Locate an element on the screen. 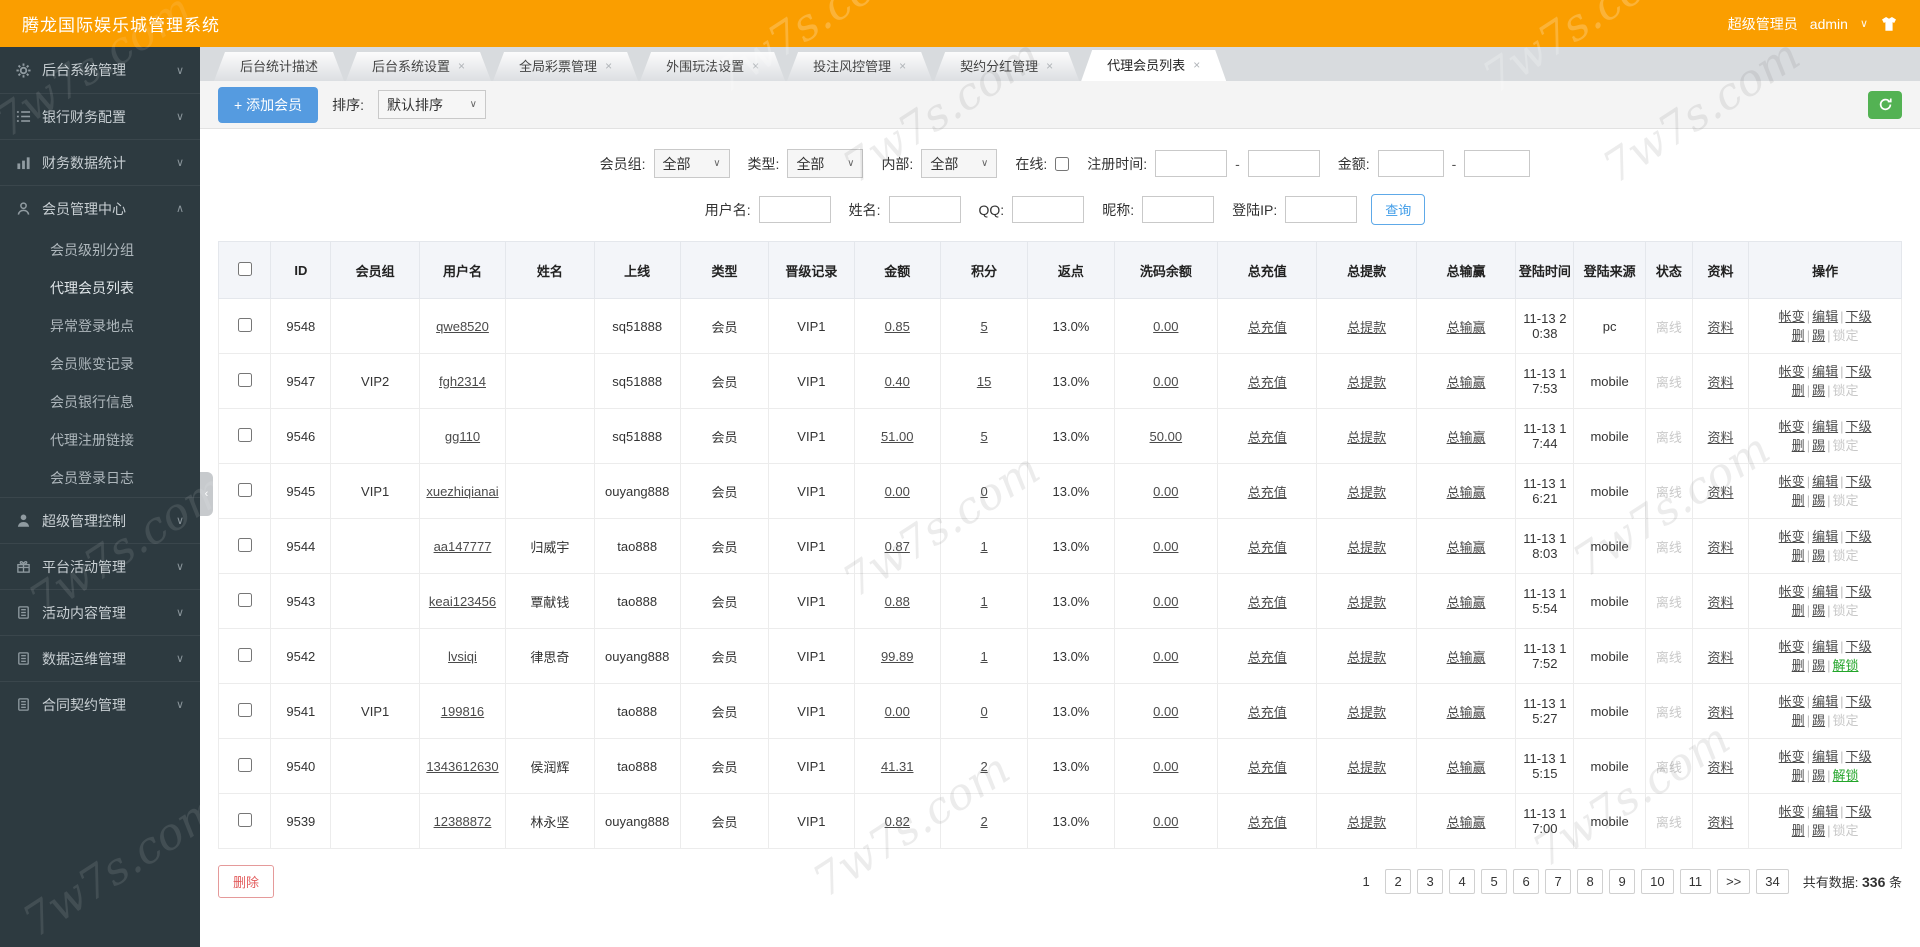 The width and height of the screenshot is (1920, 947). sidebar-subitem: 代理会员列表 is located at coordinates (100, 288).